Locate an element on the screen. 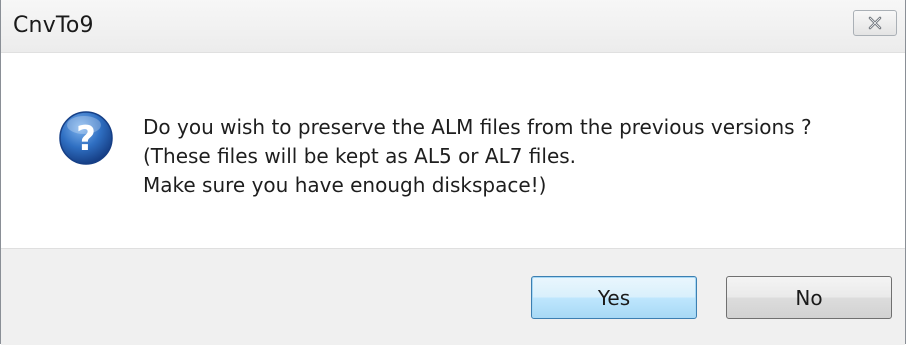  window-title: CnvTo9 is located at coordinates (53, 25).